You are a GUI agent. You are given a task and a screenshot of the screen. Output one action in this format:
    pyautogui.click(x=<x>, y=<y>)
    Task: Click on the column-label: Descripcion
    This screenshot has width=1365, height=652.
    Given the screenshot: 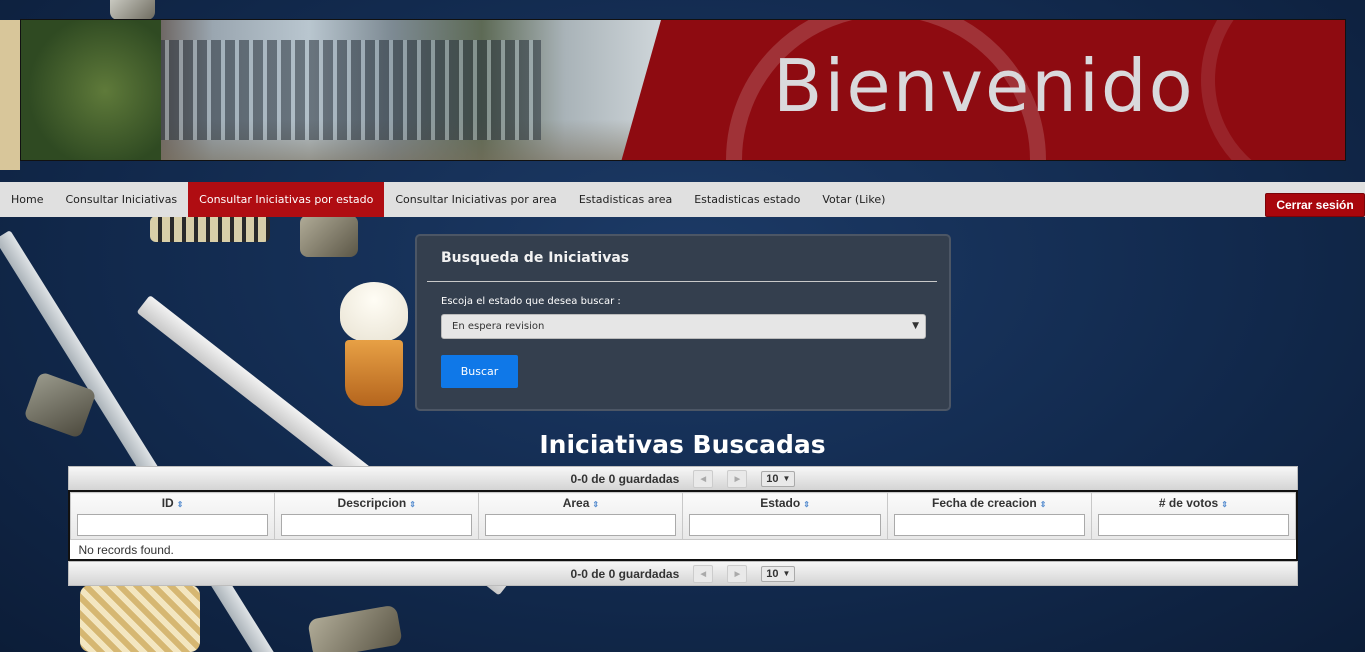 What is the action you would take?
    pyautogui.click(x=372, y=503)
    